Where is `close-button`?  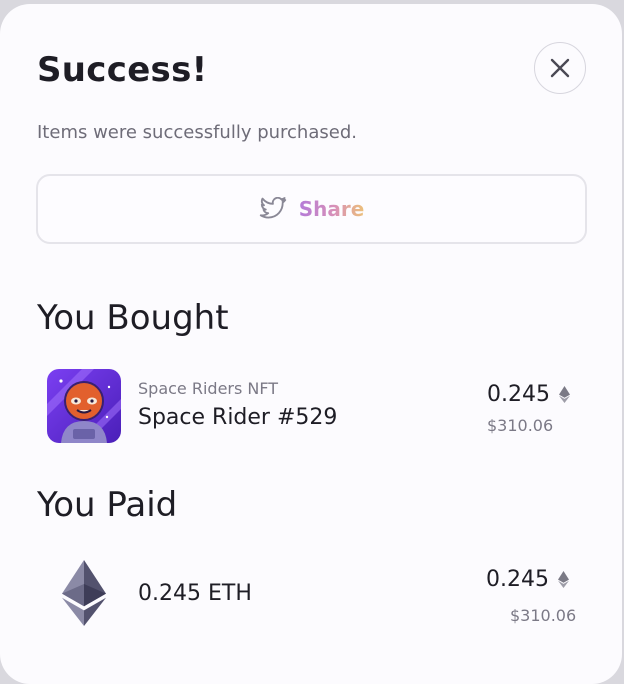
close-button is located at coordinates (560, 68).